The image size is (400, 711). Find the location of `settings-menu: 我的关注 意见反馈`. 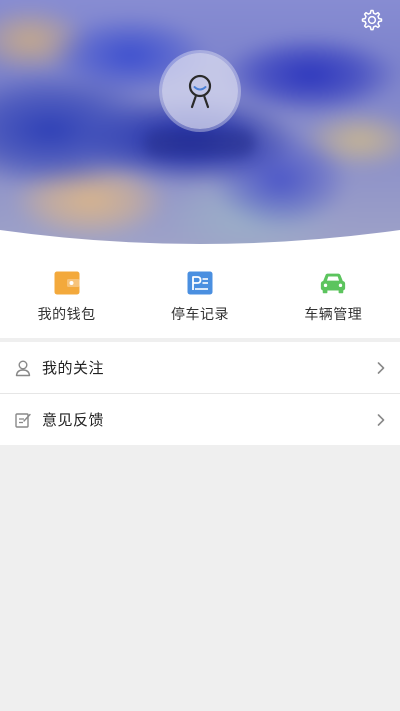

settings-menu: 我的关注 意见反馈 is located at coordinates (200, 393).